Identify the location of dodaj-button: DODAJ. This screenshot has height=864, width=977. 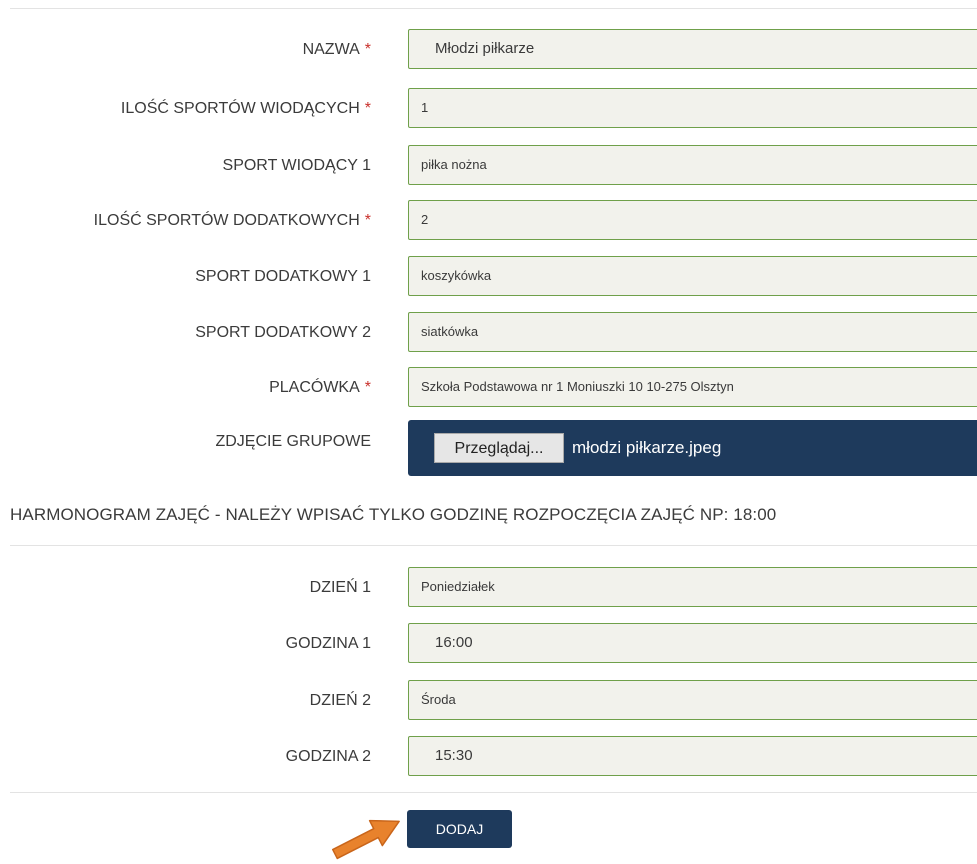
(459, 829).